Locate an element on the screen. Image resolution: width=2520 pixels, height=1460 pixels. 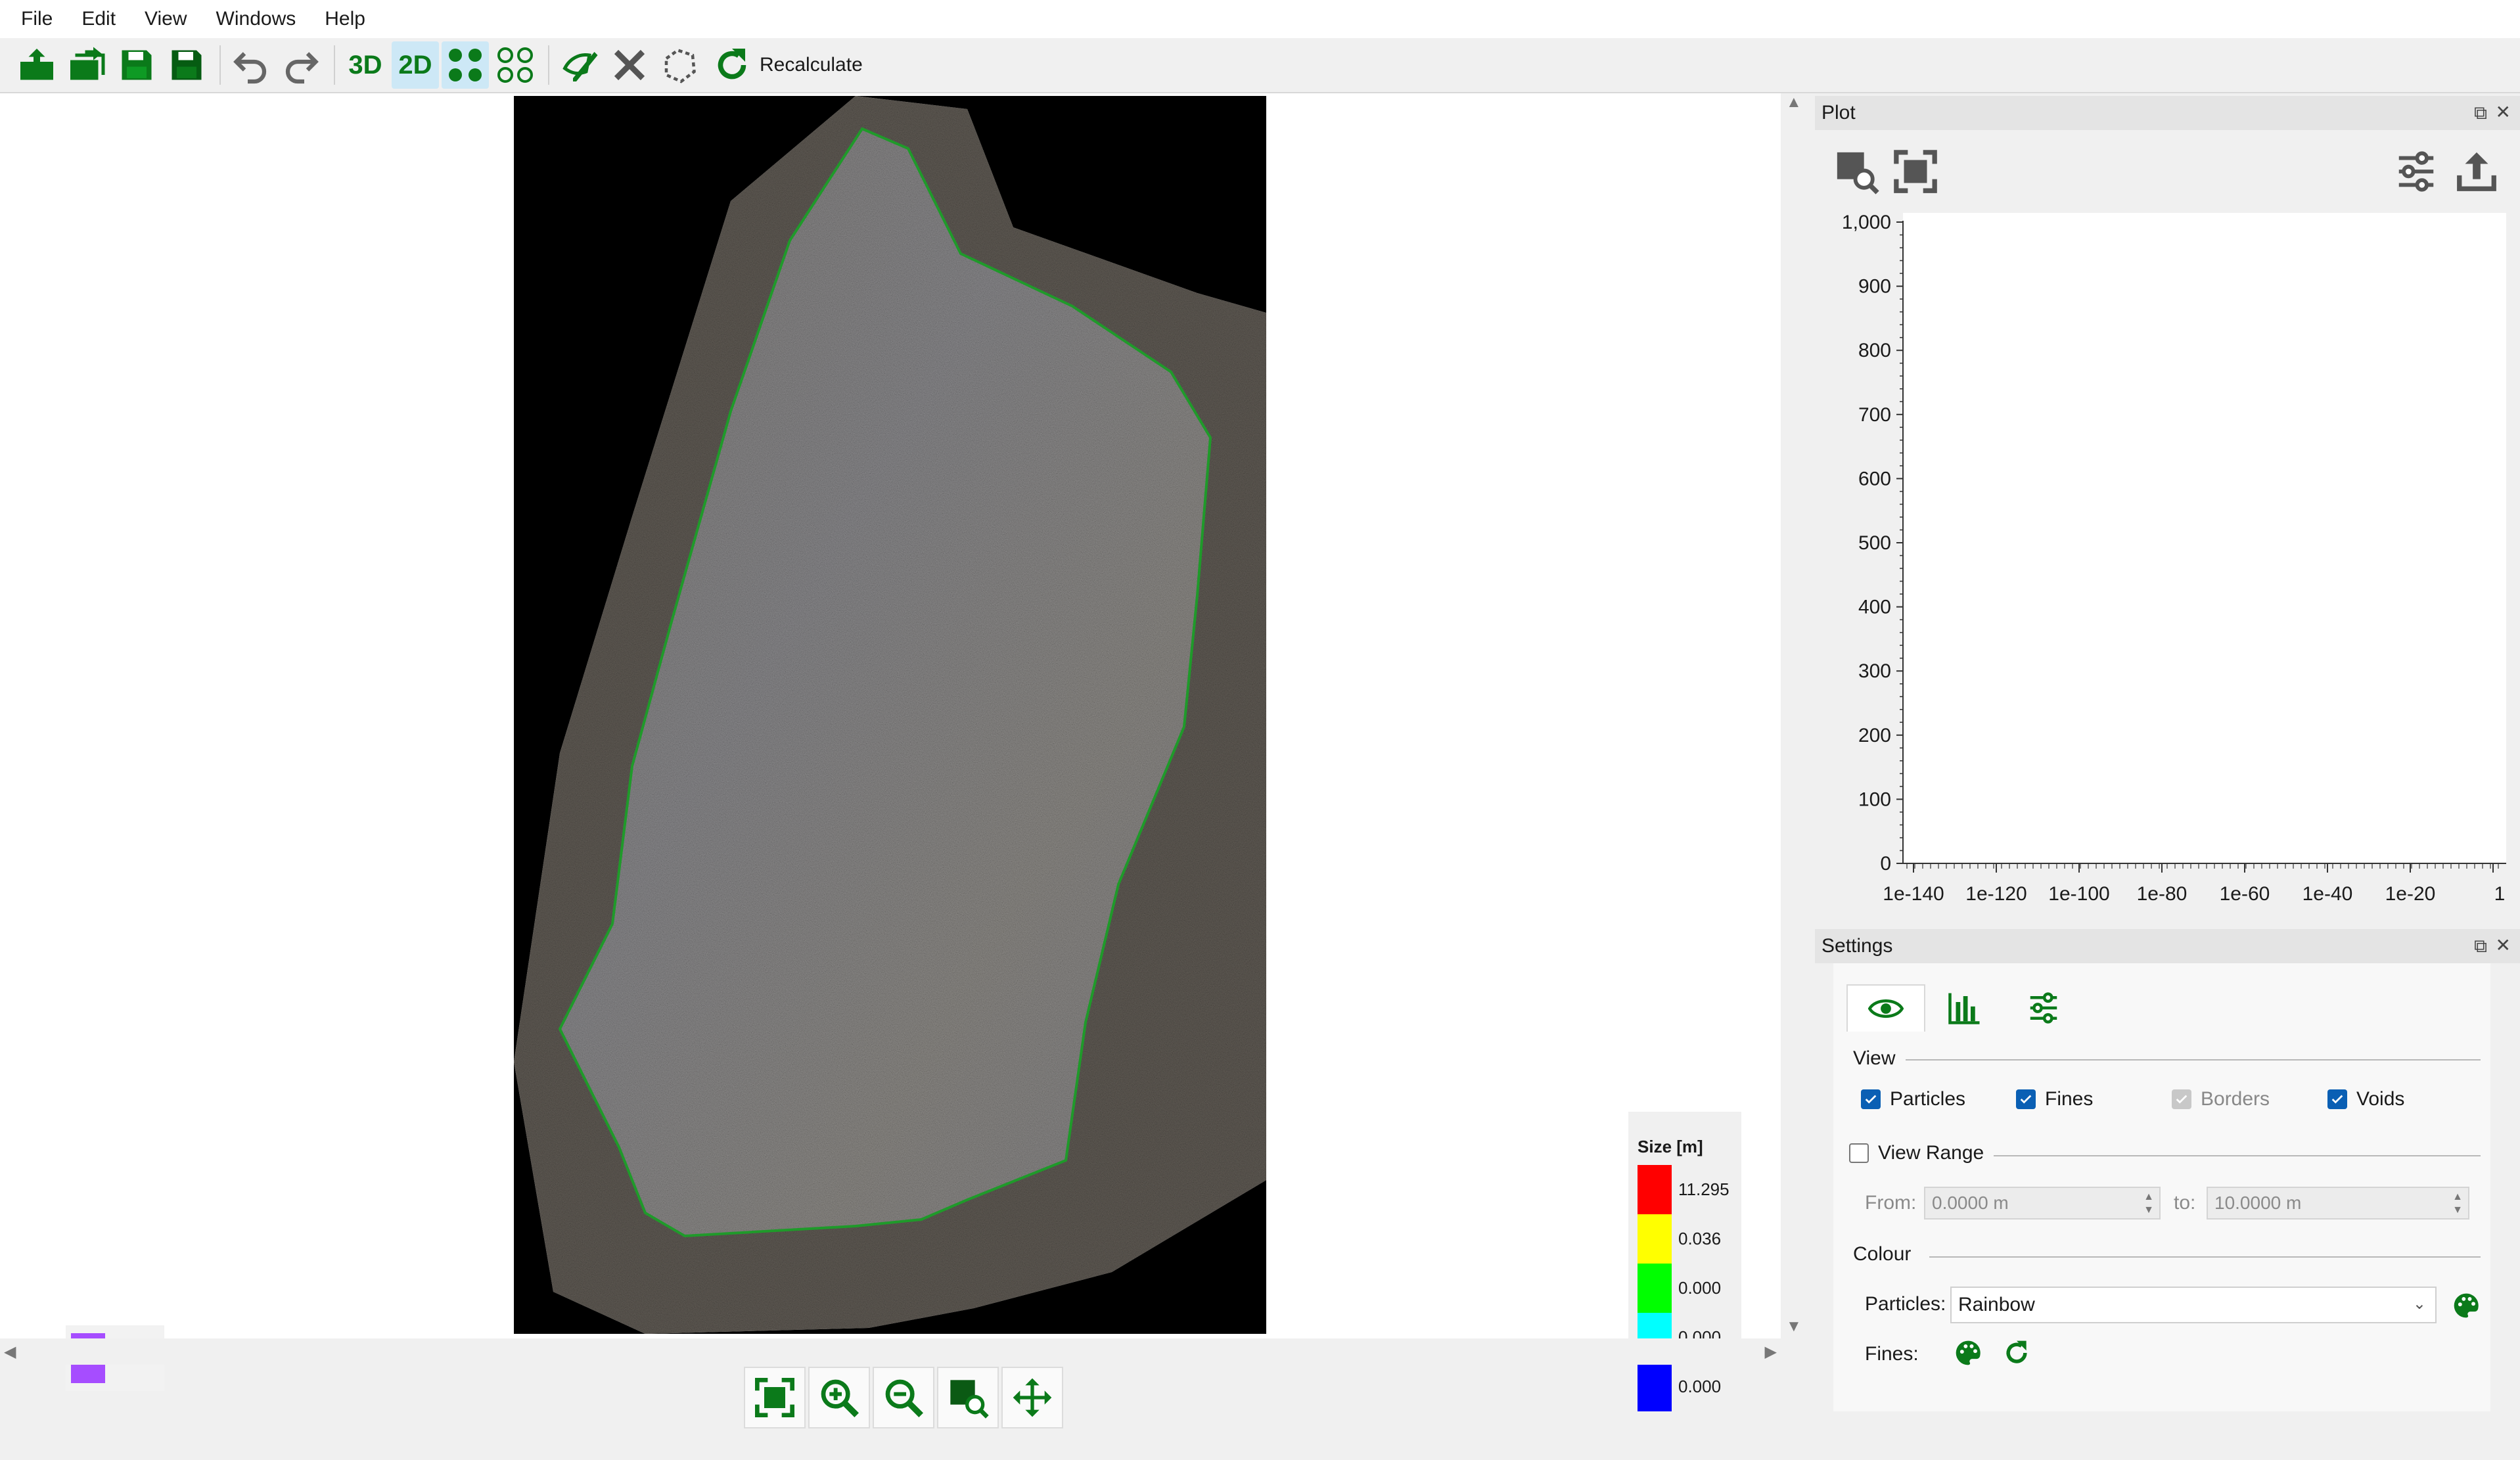
zoom-region-button is located at coordinates (968, 1397).